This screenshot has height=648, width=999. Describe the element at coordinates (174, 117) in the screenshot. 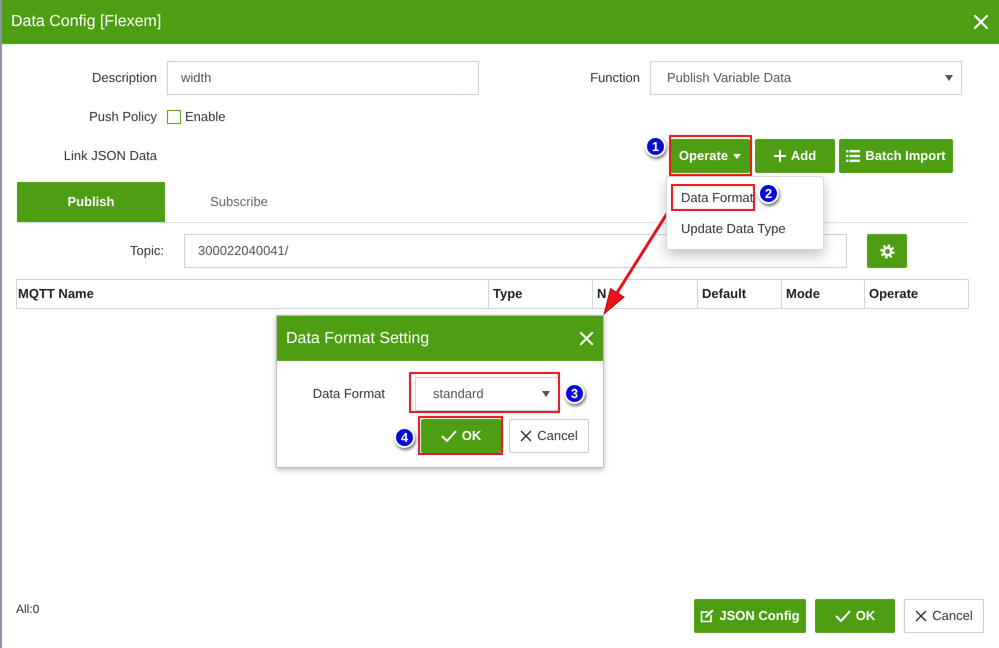

I see `checkbox` at that location.